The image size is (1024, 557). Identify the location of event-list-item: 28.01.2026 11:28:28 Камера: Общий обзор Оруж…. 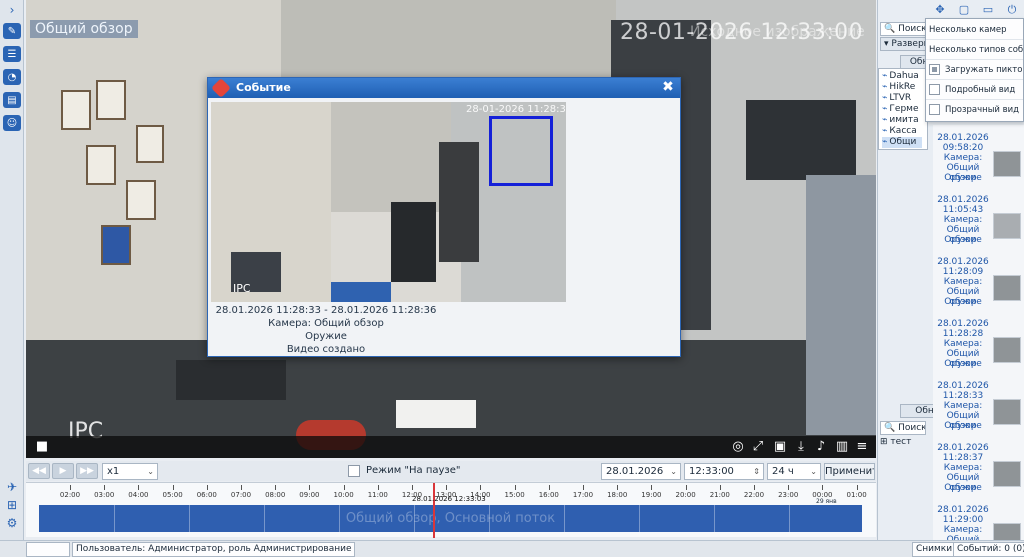
(978, 350).